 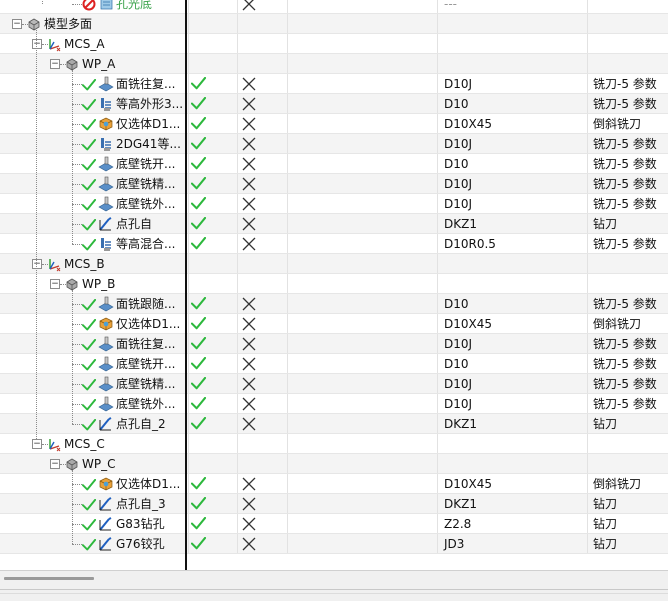 I want to click on operation-row: G76铰孔 JD3 钻刀, so click(x=334, y=544).